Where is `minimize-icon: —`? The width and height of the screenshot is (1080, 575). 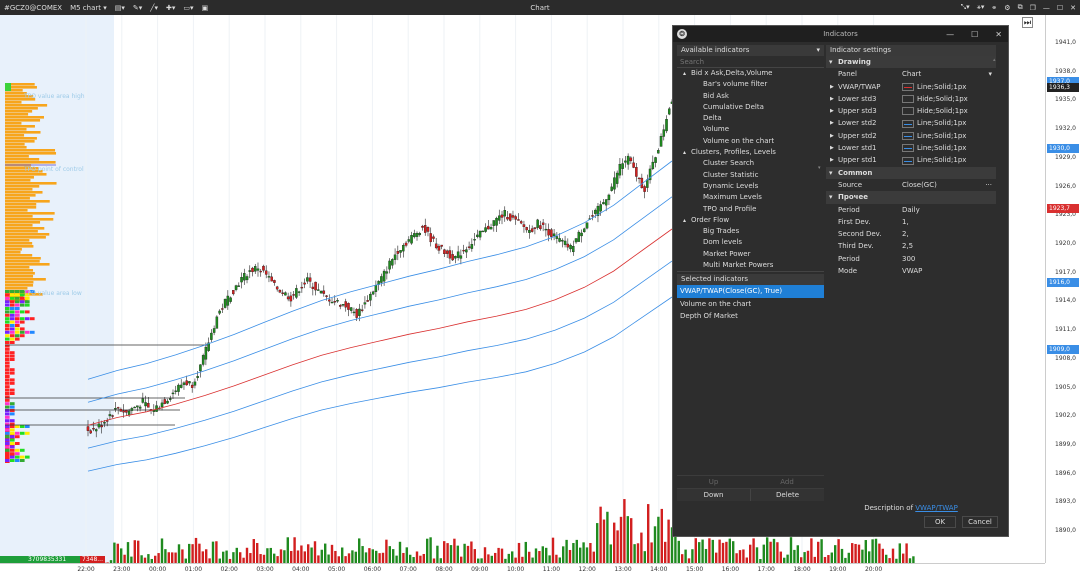
minimize-icon: — is located at coordinates (1046, 8).